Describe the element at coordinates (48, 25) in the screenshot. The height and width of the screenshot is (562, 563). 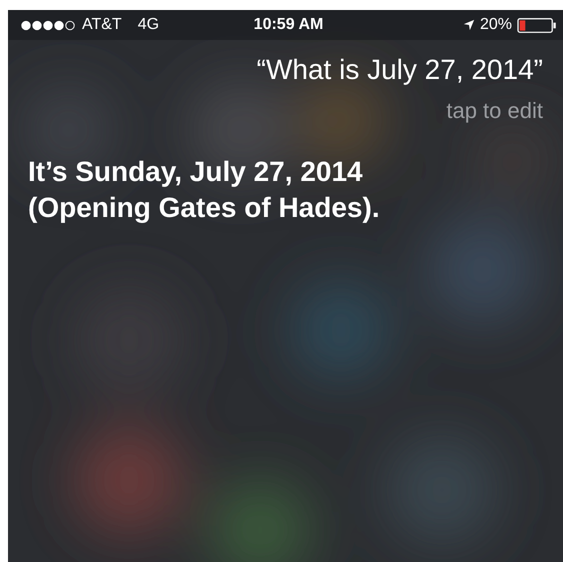
I see `signal-icon` at that location.